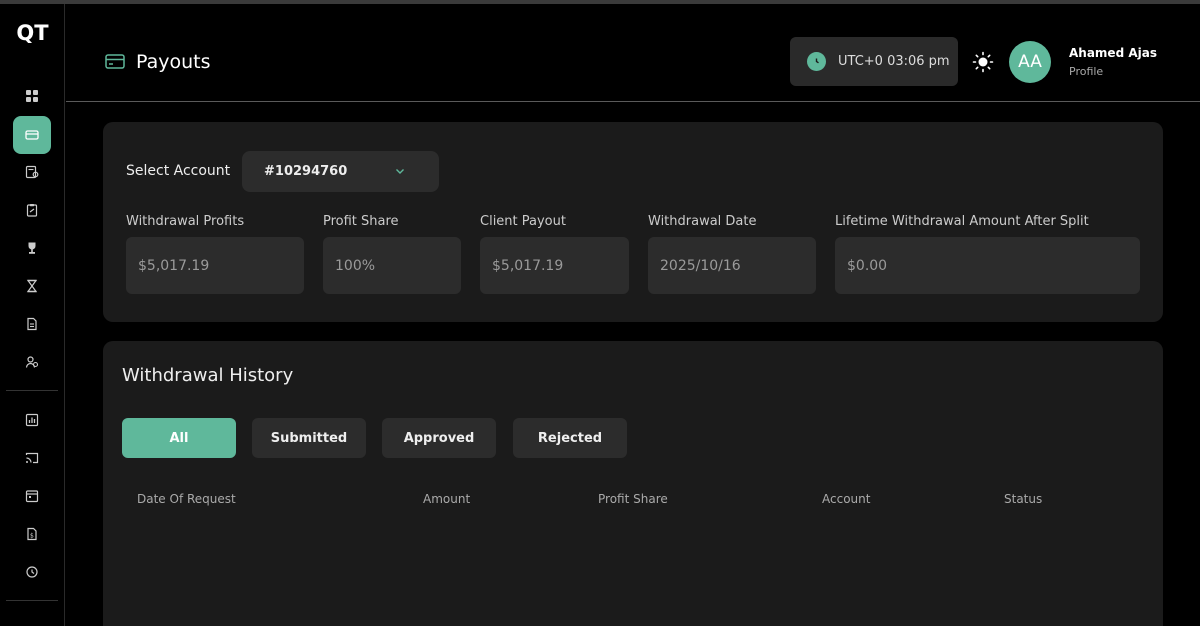  What do you see at coordinates (306, 171) in the screenshot?
I see `account-select-value: #10294760` at bounding box center [306, 171].